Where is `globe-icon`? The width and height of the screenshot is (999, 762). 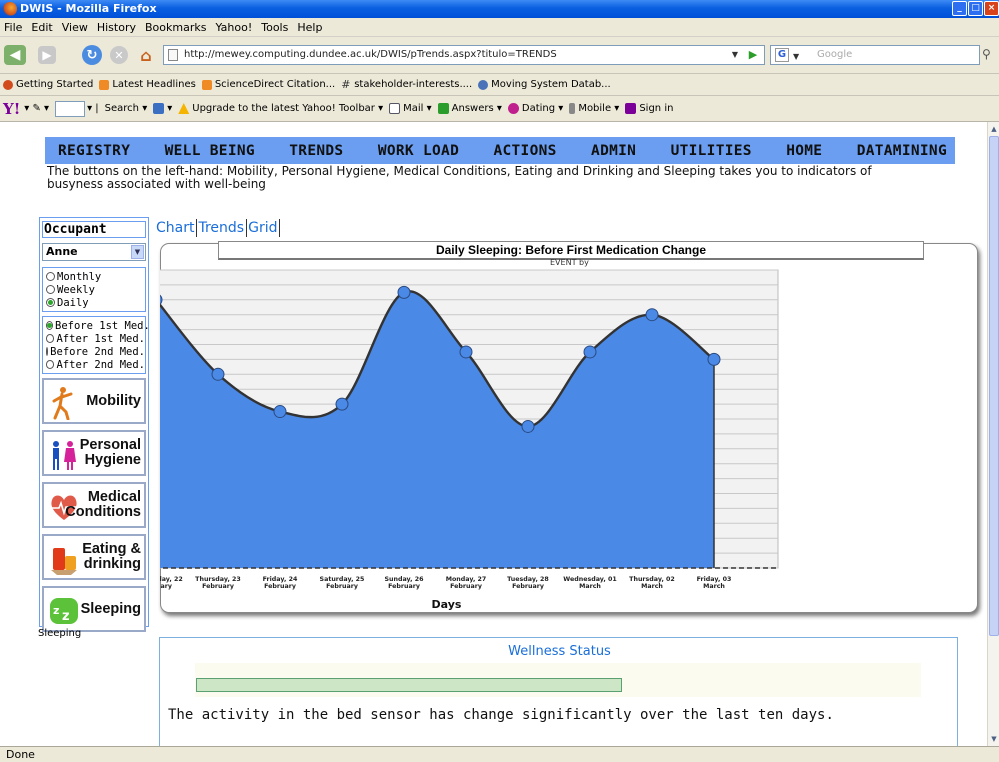 globe-icon is located at coordinates (483, 84).